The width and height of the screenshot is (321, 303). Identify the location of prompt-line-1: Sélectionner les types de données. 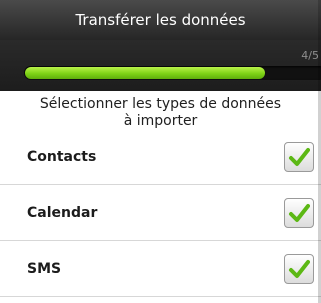
(160, 104).